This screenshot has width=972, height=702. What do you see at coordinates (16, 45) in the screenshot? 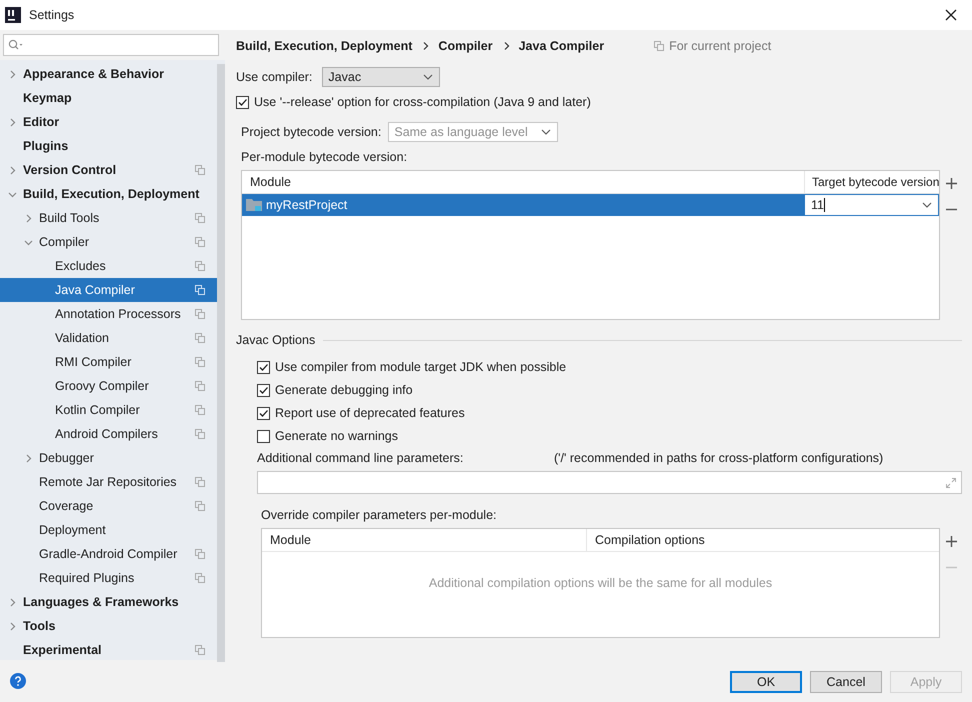
I see `search-icon` at bounding box center [16, 45].